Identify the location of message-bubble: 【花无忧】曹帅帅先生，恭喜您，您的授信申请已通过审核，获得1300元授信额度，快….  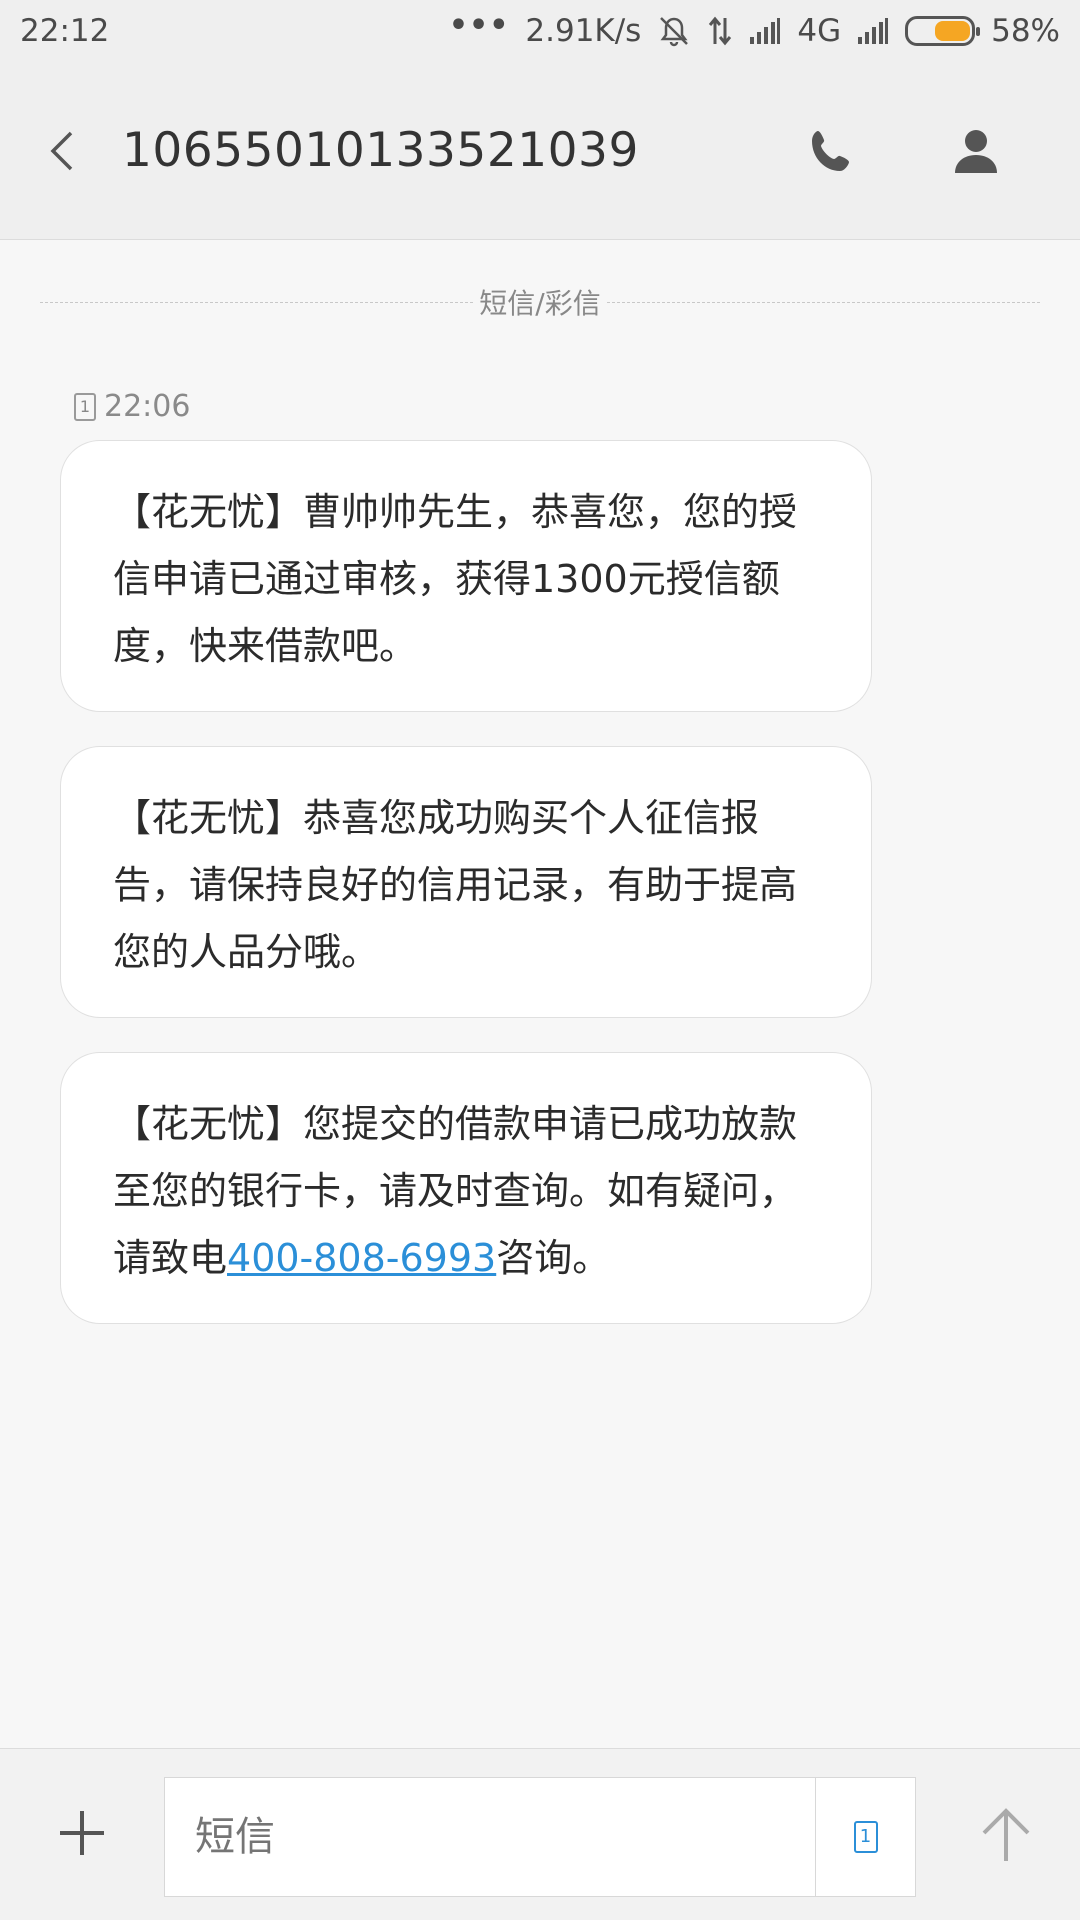
(466, 576).